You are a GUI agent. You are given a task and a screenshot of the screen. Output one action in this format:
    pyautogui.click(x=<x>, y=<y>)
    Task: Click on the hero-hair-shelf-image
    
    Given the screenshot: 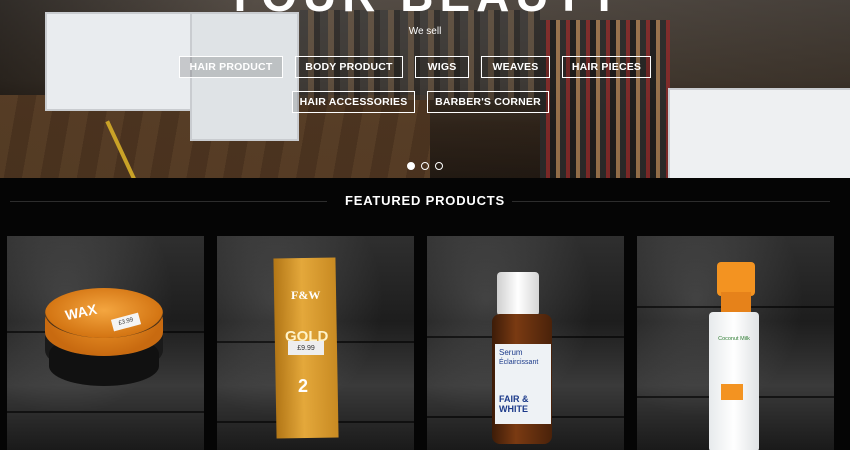 What is the action you would take?
    pyautogui.click(x=605, y=99)
    